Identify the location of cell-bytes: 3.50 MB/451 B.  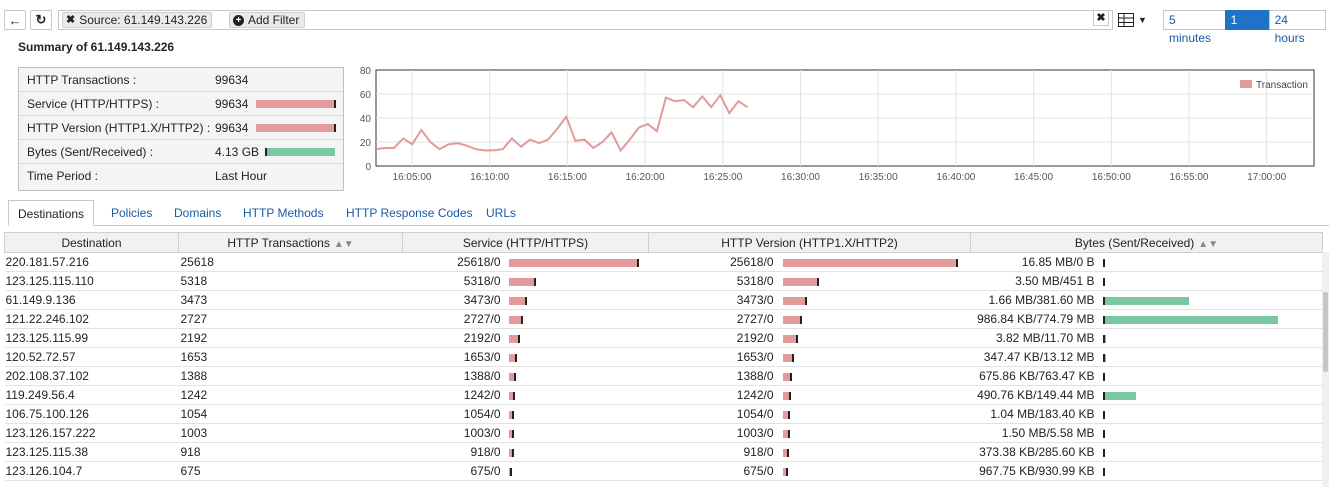
(1146, 281).